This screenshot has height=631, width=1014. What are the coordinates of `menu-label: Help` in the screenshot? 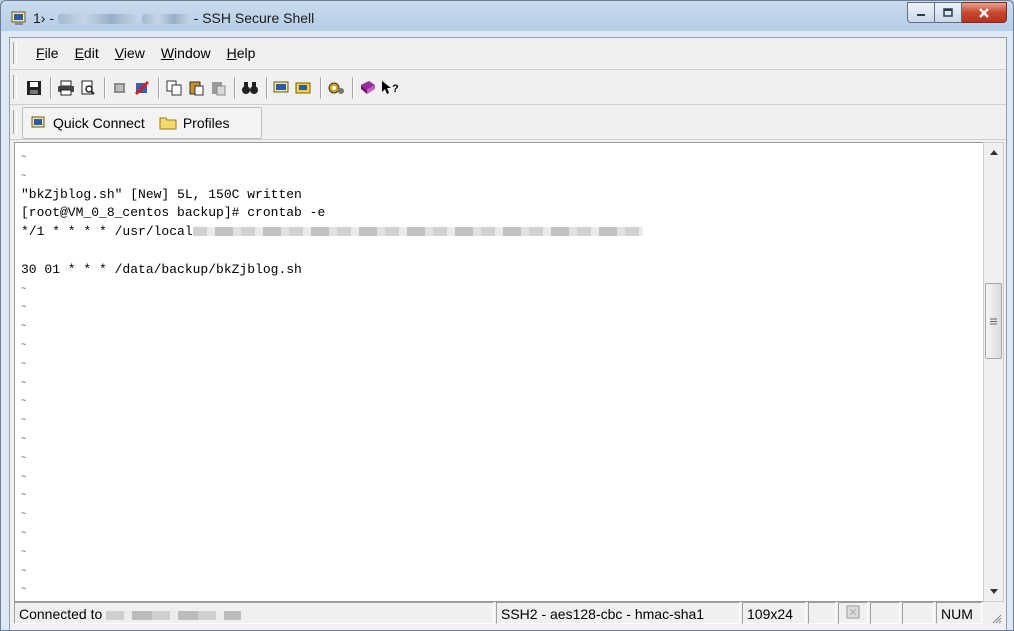 It's located at (241, 53).